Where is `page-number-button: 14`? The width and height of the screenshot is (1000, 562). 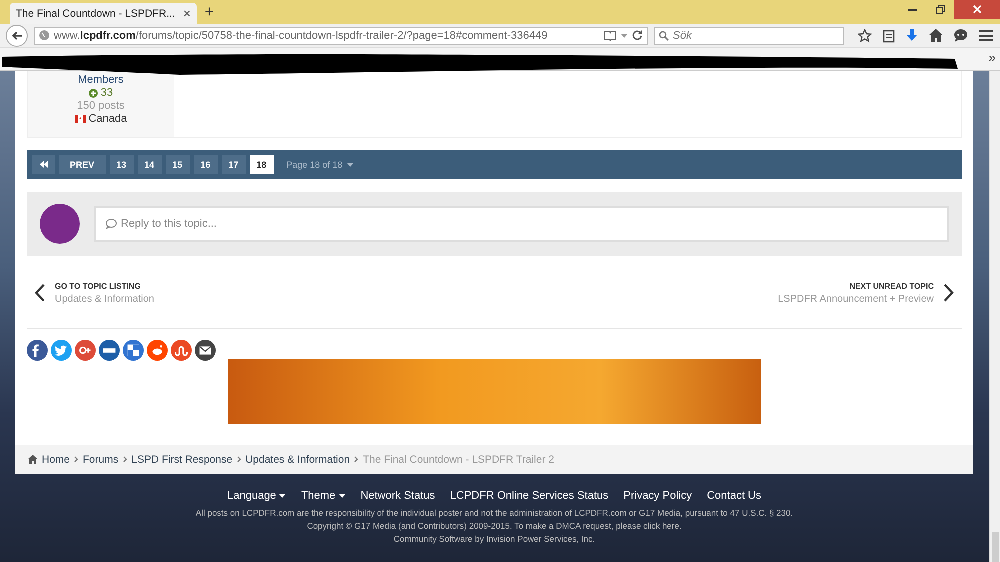
page-number-button: 14 is located at coordinates (150, 164).